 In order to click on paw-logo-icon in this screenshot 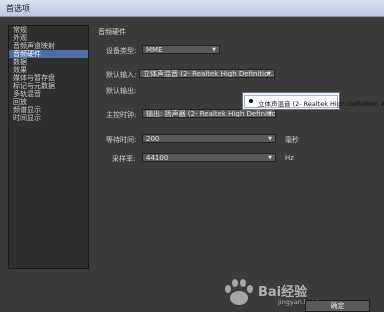, I will do `click(239, 292)`.